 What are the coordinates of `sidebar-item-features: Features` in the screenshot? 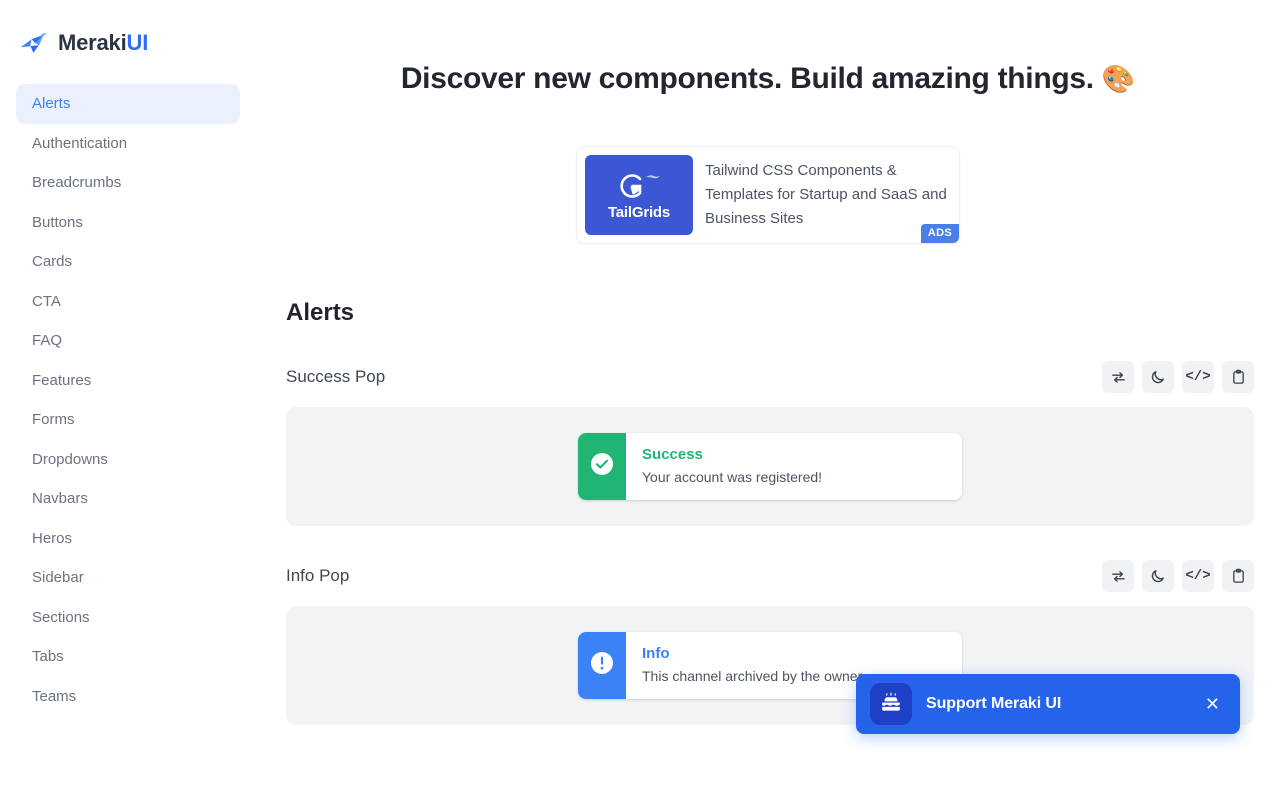 It's located at (128, 381).